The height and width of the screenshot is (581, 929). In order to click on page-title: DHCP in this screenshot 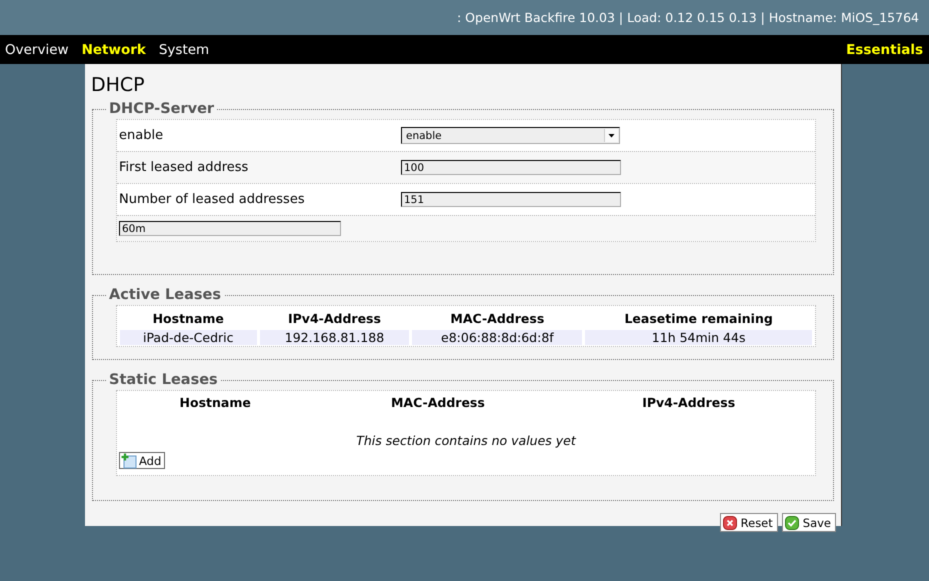, I will do `click(118, 85)`.